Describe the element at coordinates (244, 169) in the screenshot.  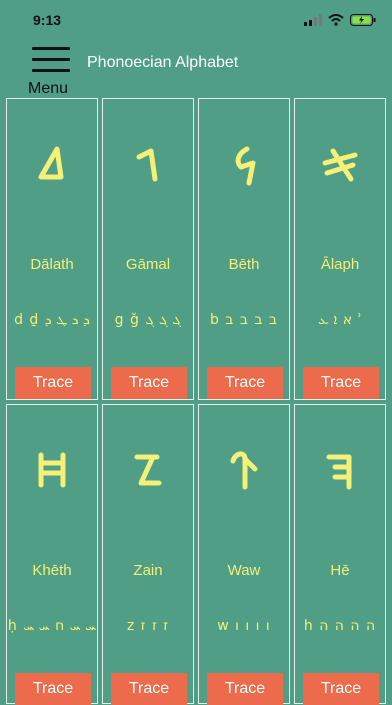
I see `beth-glyph-icon` at that location.